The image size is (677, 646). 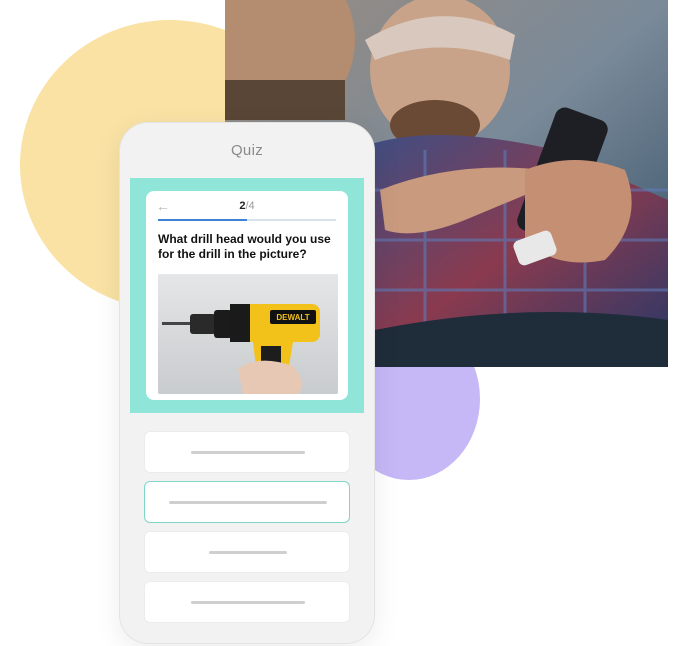 I want to click on answer-option-2-selected, so click(x=247, y=502).